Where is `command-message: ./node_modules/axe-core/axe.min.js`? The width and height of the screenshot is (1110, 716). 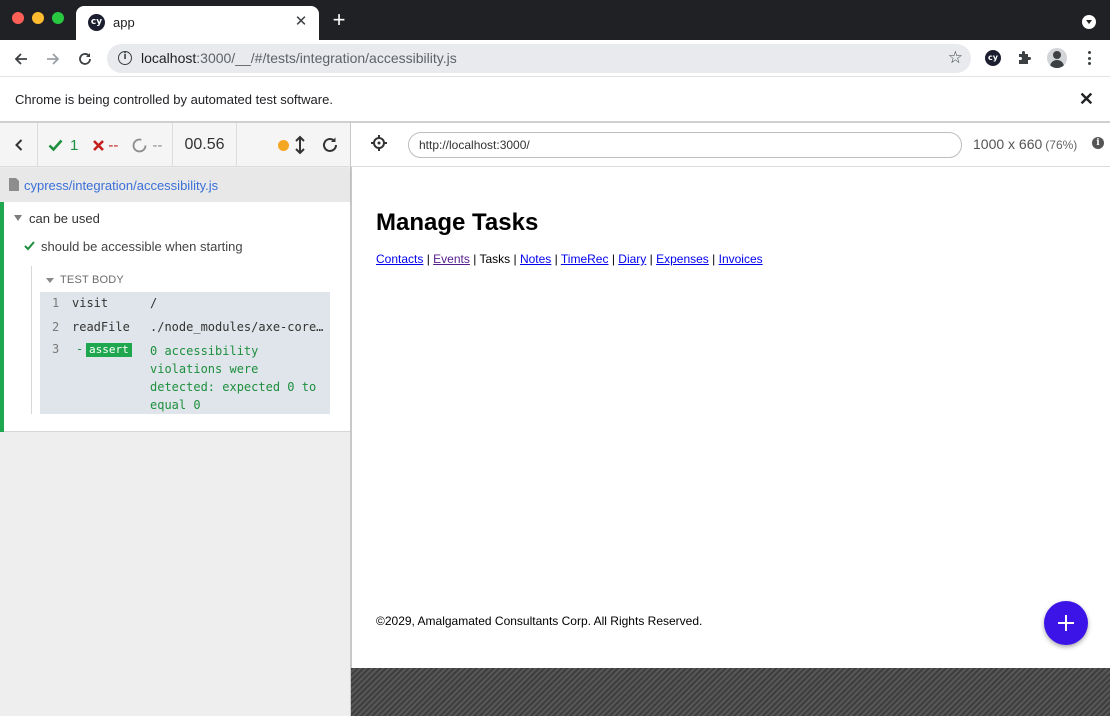 command-message: ./node_modules/axe-core/axe.min.js is located at coordinates (237, 327).